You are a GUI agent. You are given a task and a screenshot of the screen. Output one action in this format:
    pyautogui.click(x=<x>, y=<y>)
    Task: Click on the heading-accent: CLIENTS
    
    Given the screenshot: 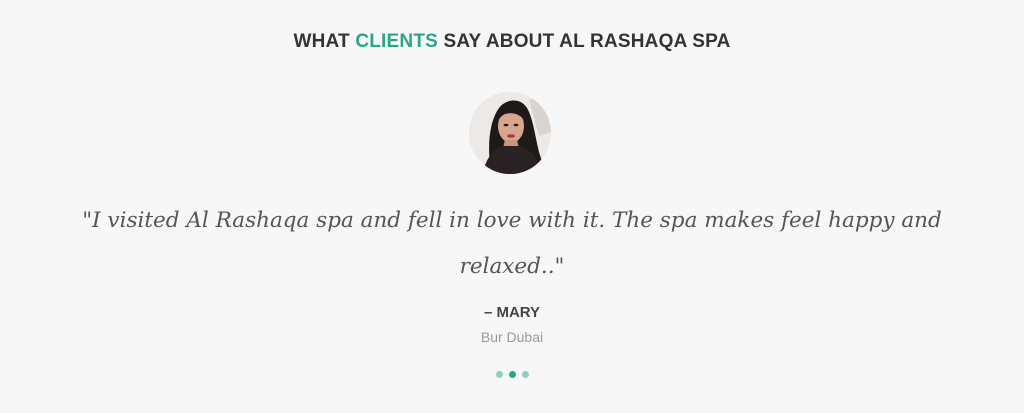 What is the action you would take?
    pyautogui.click(x=397, y=41)
    